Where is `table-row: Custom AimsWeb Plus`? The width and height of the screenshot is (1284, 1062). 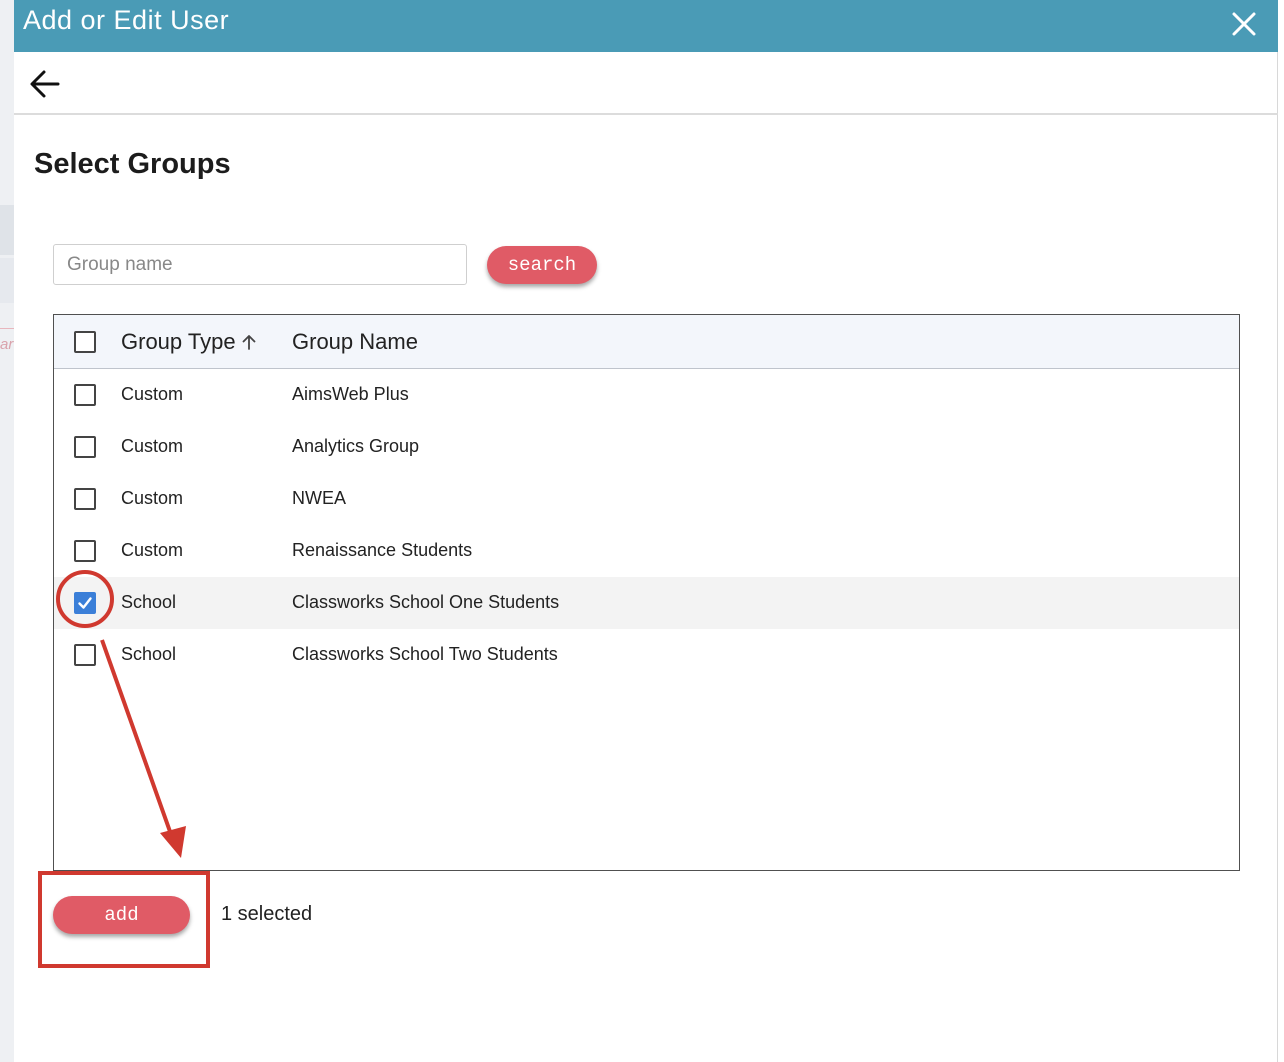 table-row: Custom AimsWeb Plus is located at coordinates (646, 395).